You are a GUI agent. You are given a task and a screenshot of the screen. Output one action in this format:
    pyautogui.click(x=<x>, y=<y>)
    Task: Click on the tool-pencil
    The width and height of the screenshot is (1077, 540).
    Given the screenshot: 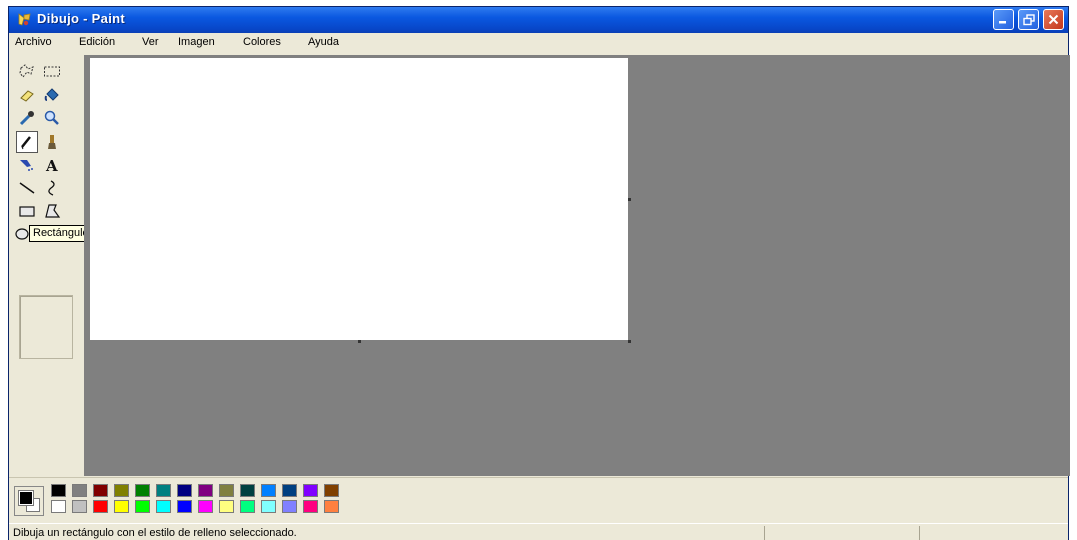 What is the action you would take?
    pyautogui.click(x=27, y=142)
    